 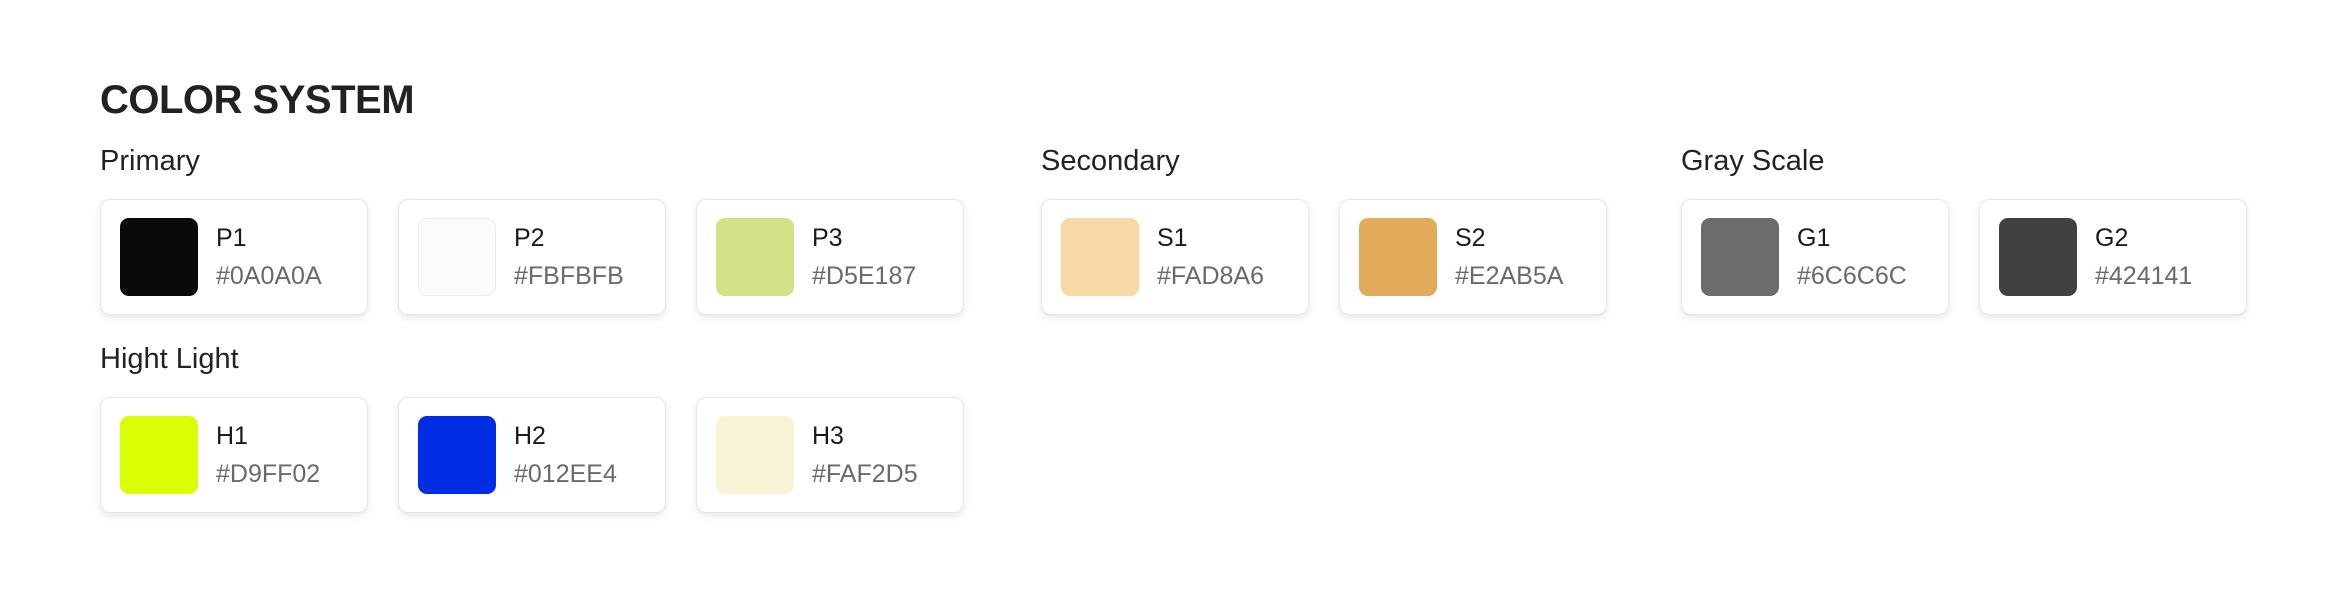 I want to click on swatch-hex: #D5E187, so click(x=864, y=276).